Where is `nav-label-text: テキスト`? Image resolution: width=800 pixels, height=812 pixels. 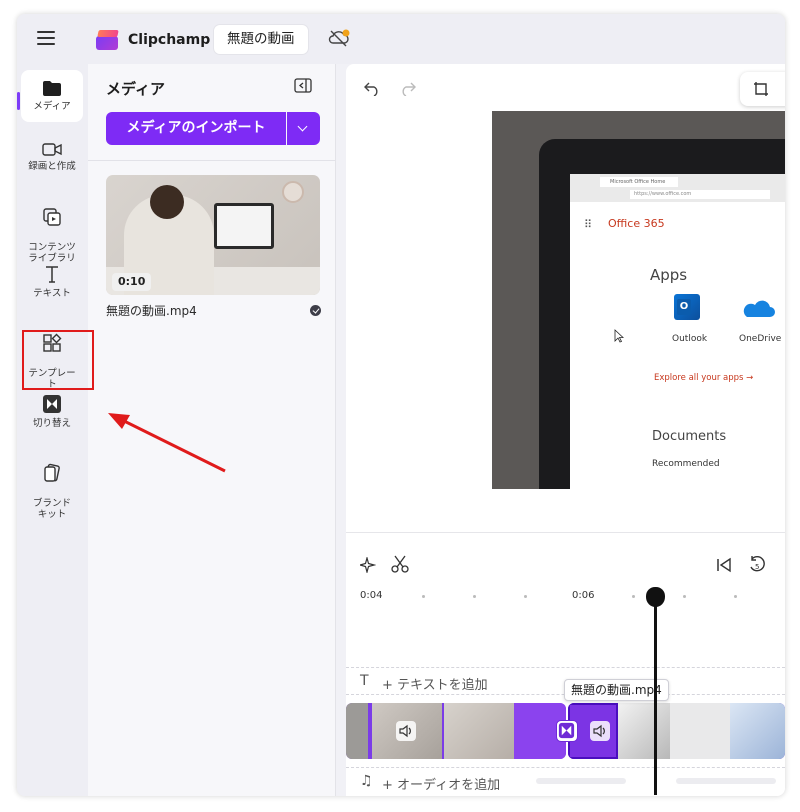 nav-label-text: テキスト is located at coordinates (52, 293).